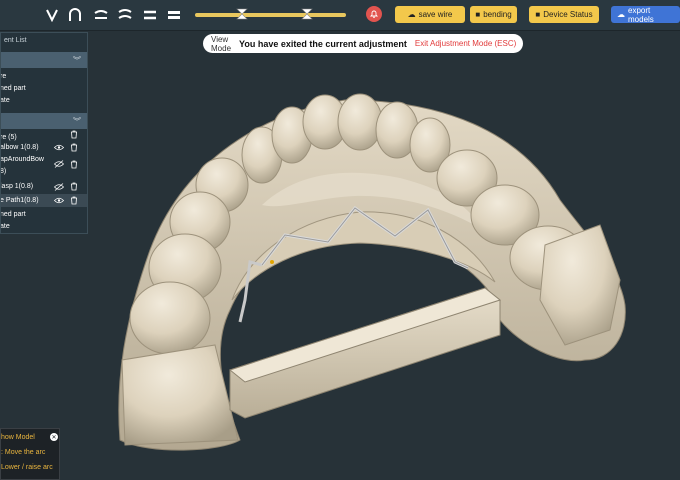  I want to click on support-bar, so click(365, 353).